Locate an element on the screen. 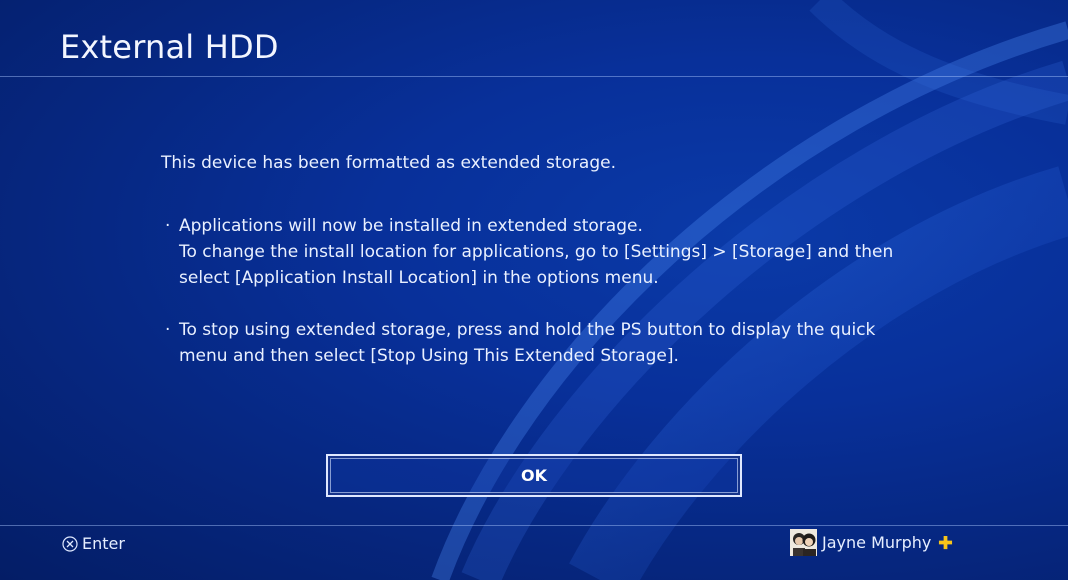 The height and width of the screenshot is (580, 1068). user-info: Jayne Murphy is located at coordinates (871, 542).